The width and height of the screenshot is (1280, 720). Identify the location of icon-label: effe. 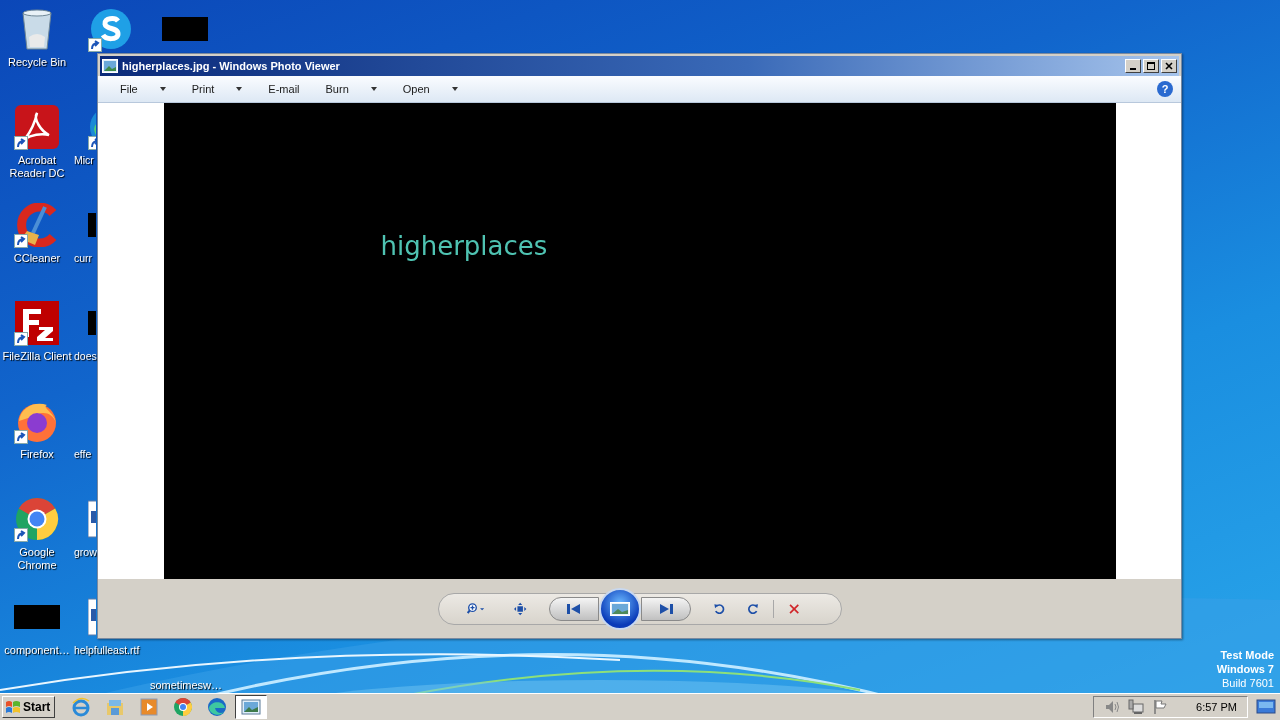
(82, 454).